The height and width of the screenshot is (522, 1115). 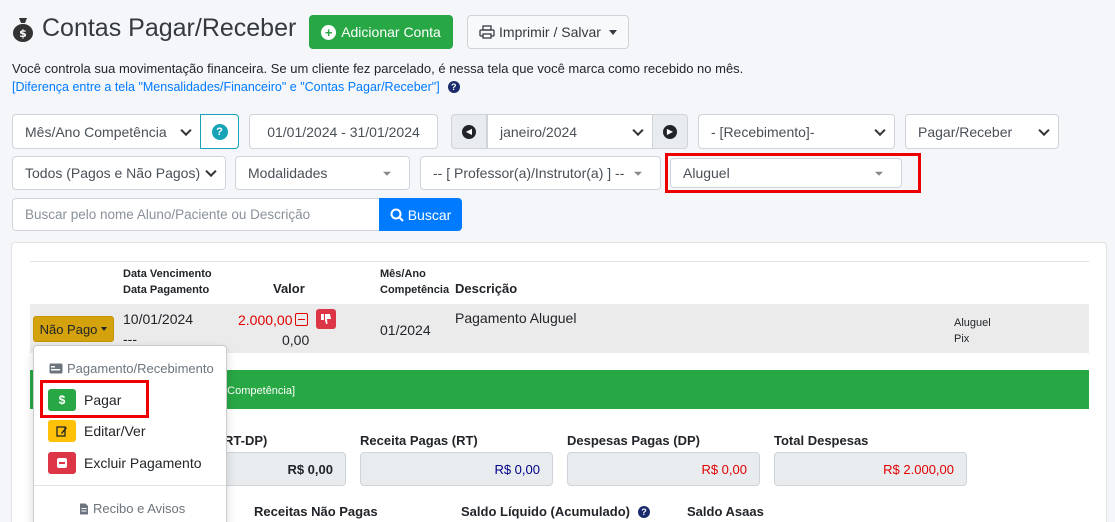 What do you see at coordinates (283, 469) in the screenshot?
I see `rt-dp-value: R$ 0,00` at bounding box center [283, 469].